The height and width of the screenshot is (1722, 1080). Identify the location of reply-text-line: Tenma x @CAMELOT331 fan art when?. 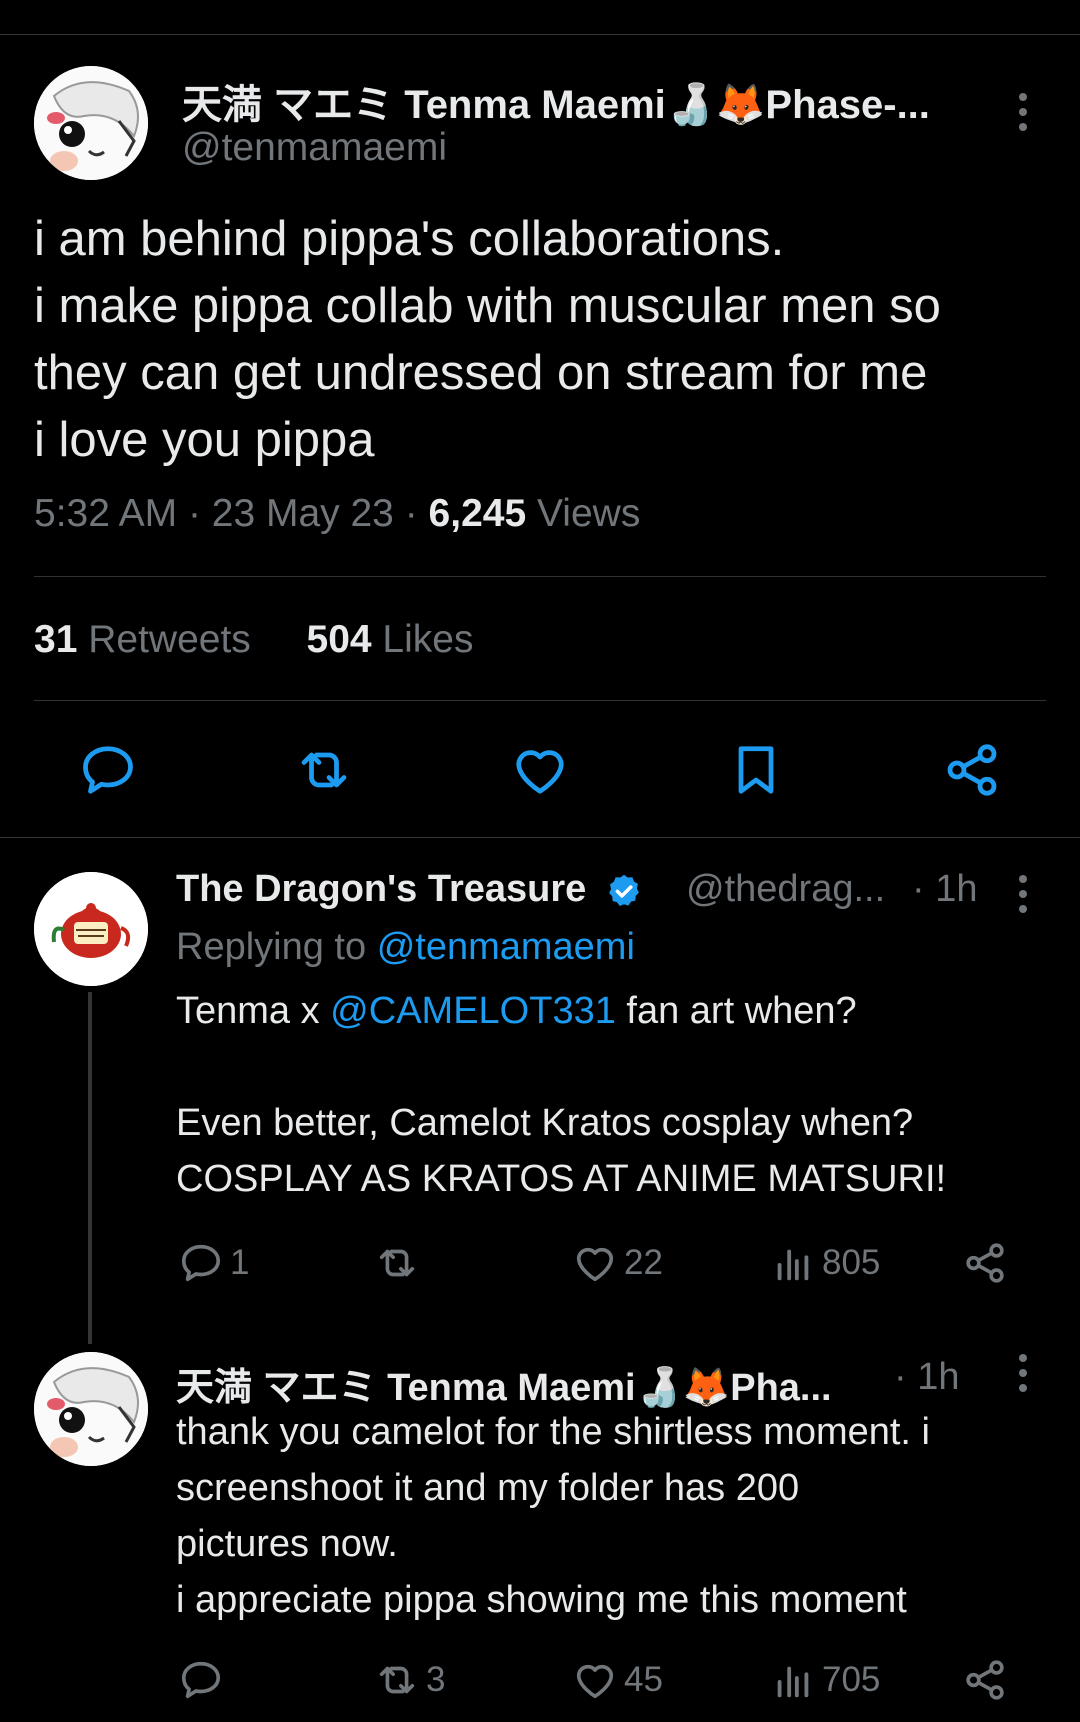
(516, 1011).